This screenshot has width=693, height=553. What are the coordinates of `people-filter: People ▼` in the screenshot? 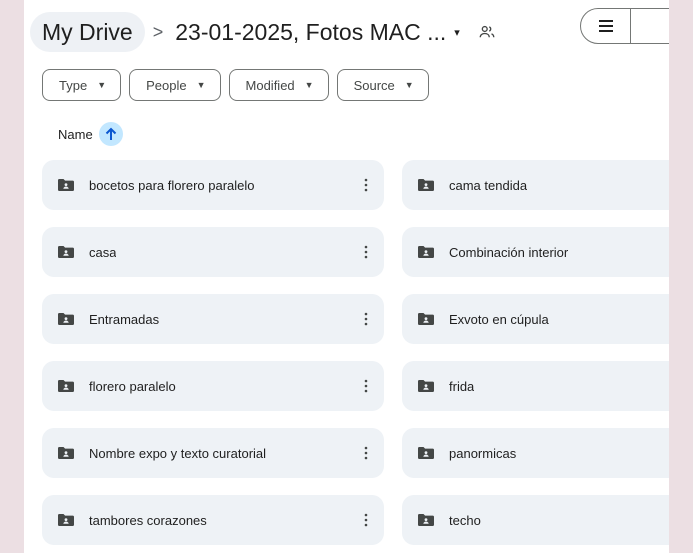 It's located at (175, 85).